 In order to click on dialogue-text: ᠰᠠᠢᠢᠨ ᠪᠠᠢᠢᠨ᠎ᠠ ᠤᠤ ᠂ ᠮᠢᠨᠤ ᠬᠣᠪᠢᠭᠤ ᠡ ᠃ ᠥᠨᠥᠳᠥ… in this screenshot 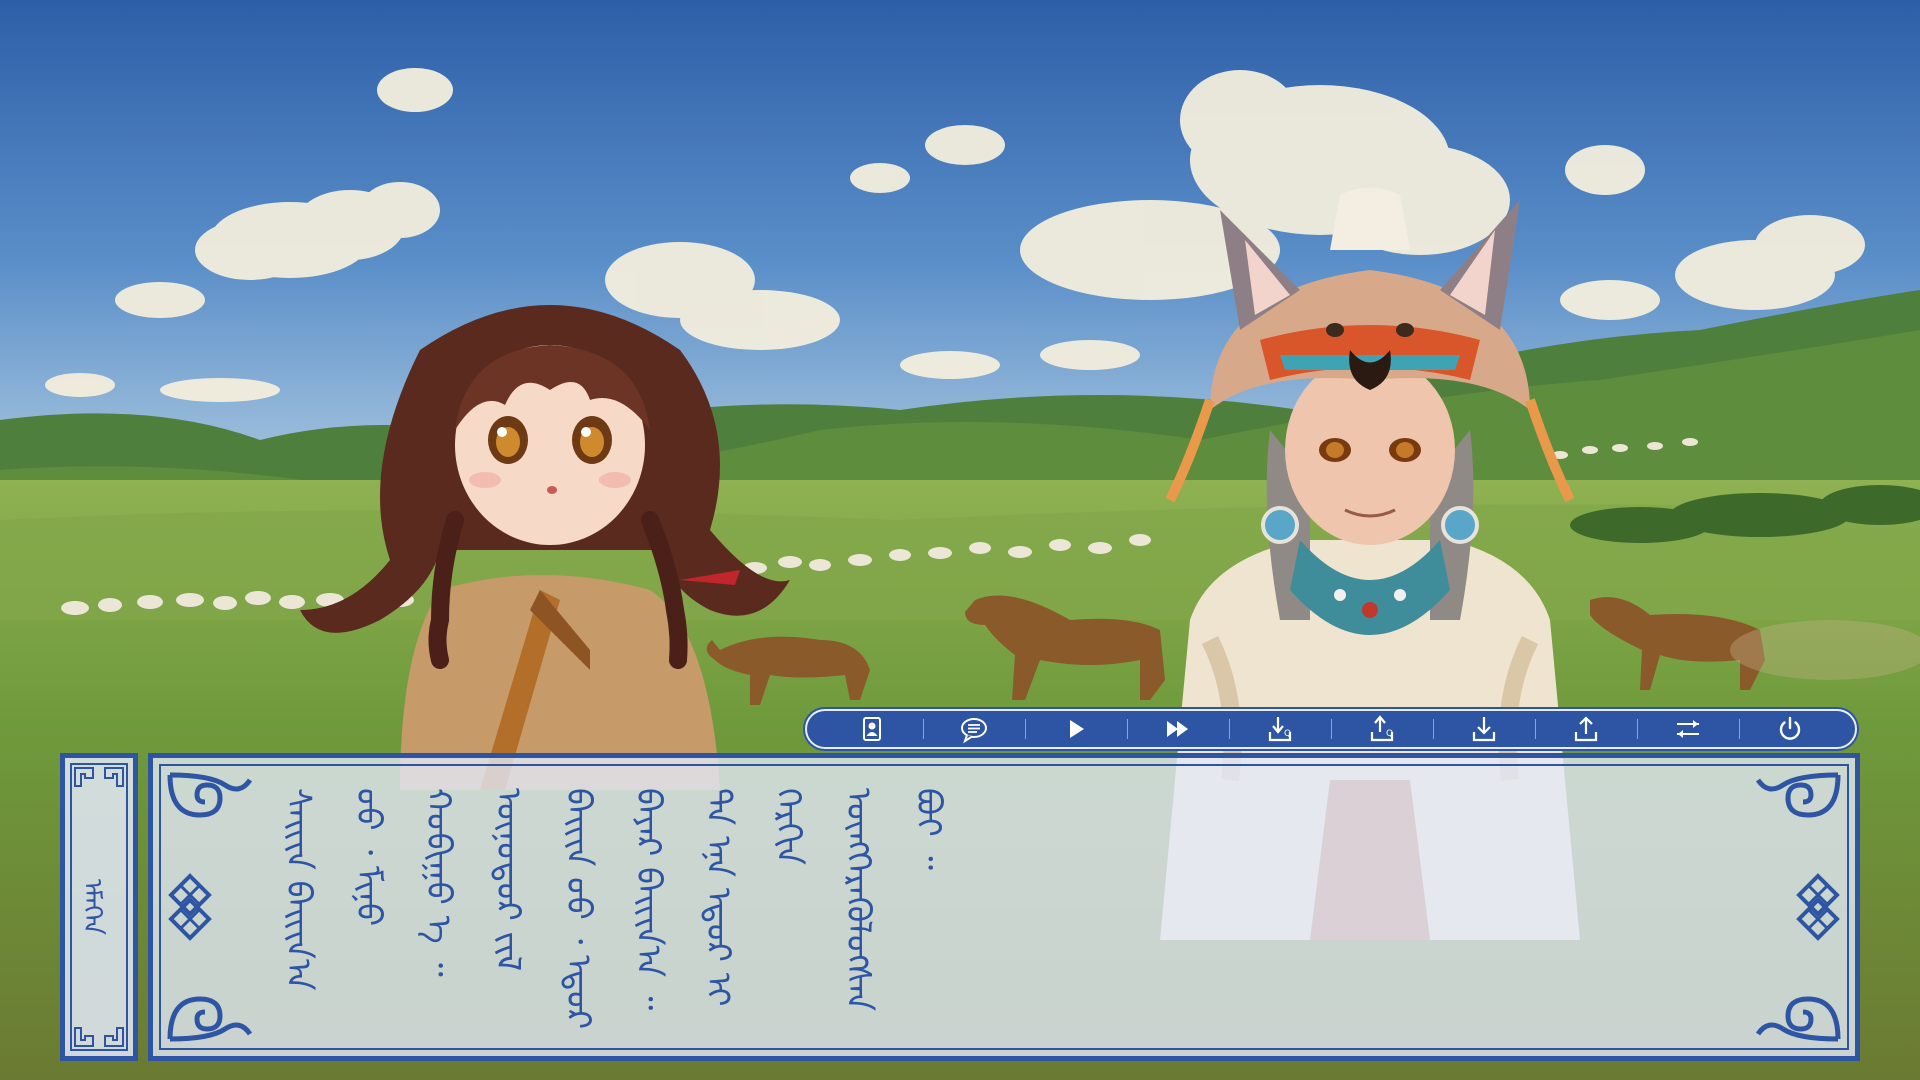, I will do `click(613, 909)`.